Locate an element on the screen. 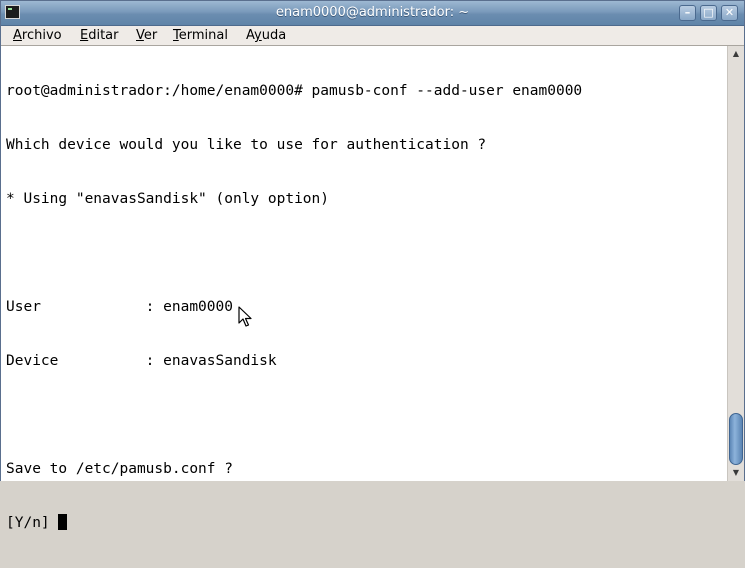 The height and width of the screenshot is (568, 745). vertical-scrollbar: ▲ ▼ is located at coordinates (735, 263).